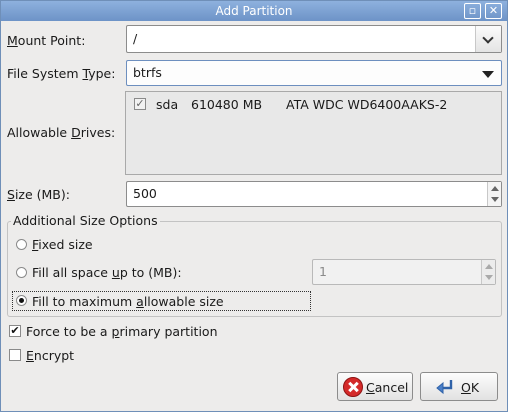 The image size is (508, 412). What do you see at coordinates (61, 73) in the screenshot?
I see `fs-type-label: File System Type:` at bounding box center [61, 73].